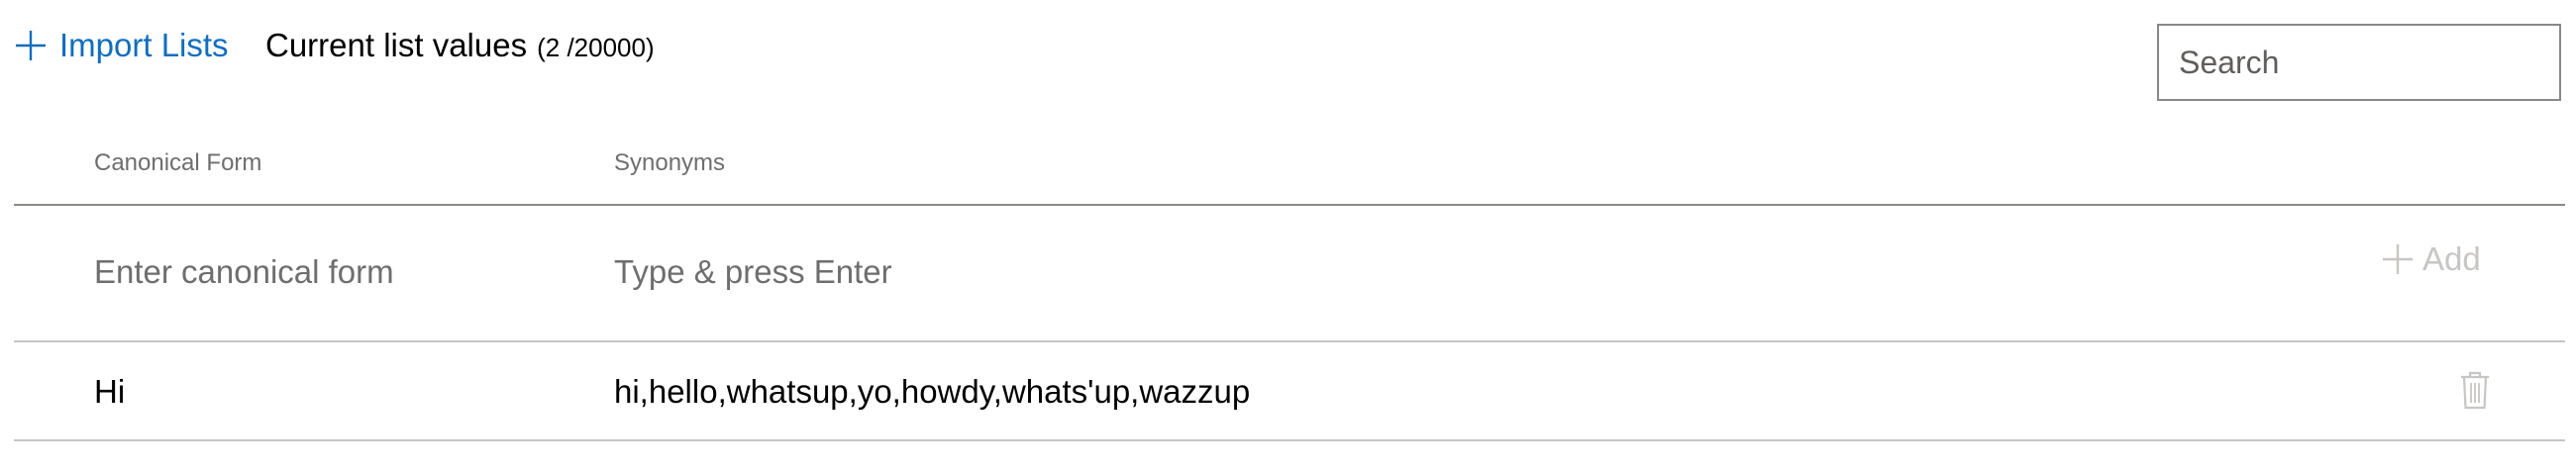 This screenshot has height=475, width=2576. What do you see at coordinates (396, 45) in the screenshot?
I see `list-title-text: Current list values` at bounding box center [396, 45].